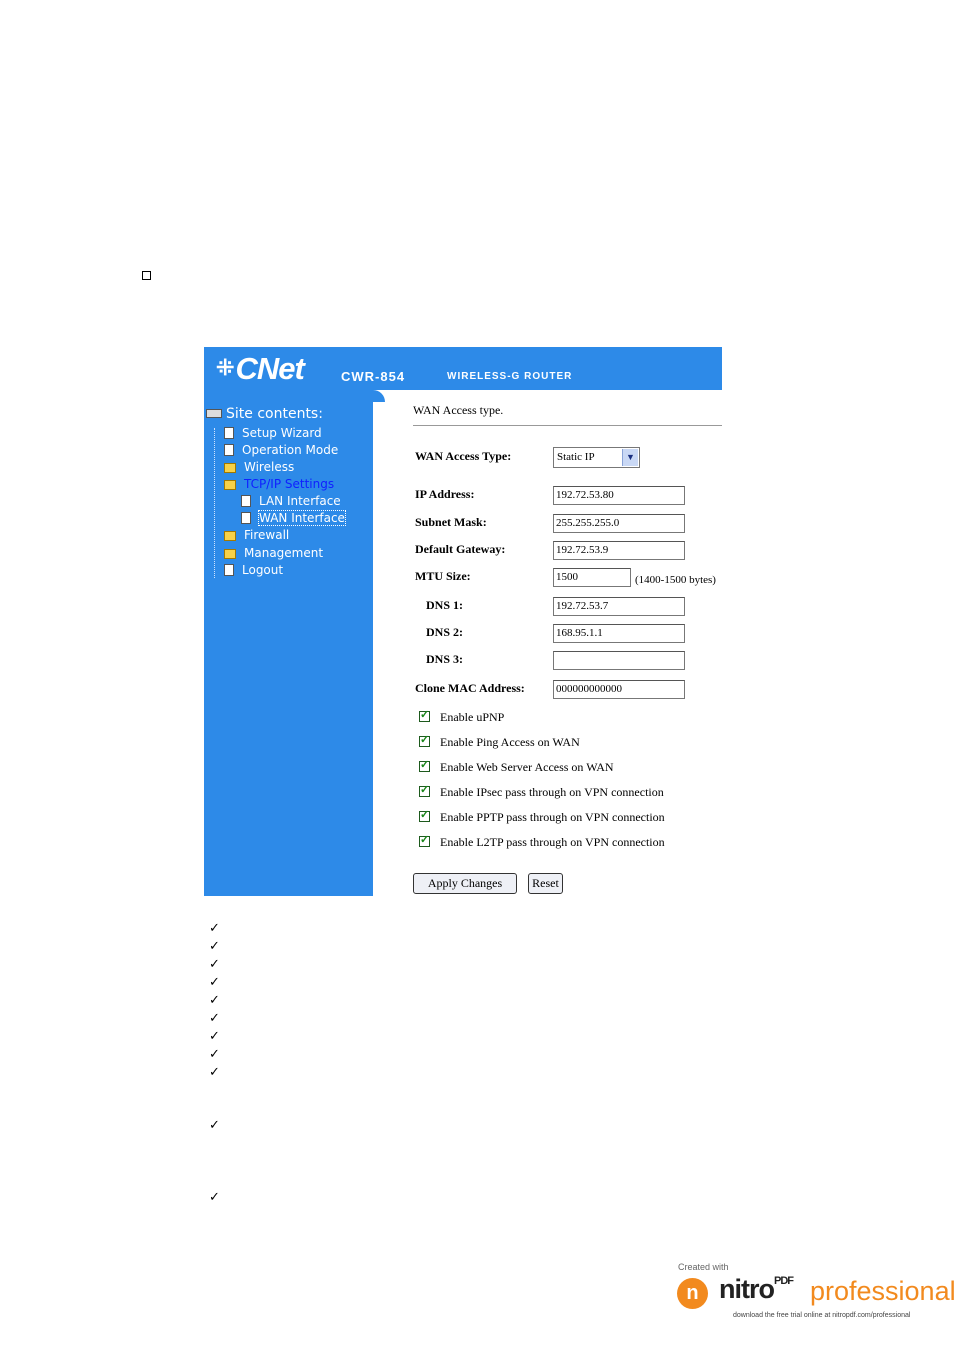 This screenshot has height=1345, width=954. Describe the element at coordinates (225, 367) in the screenshot. I see `logo-grid-icon: ⁜` at that location.